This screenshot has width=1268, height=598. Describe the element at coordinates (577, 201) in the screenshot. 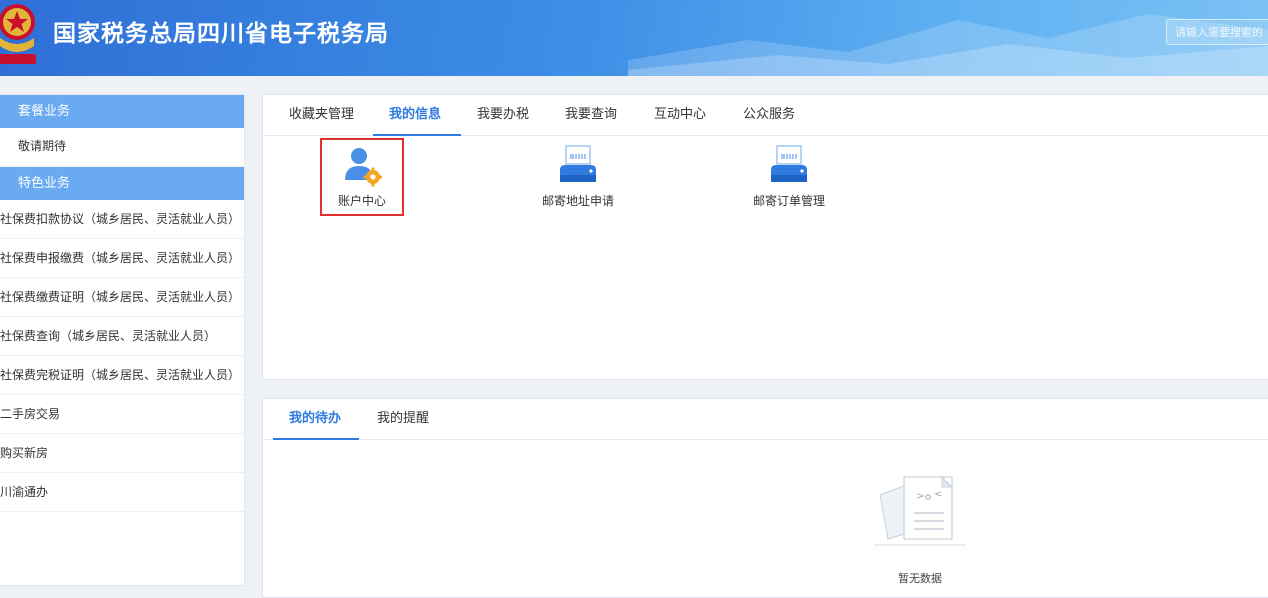

I see `service-label: 邮寄地址申请` at that location.